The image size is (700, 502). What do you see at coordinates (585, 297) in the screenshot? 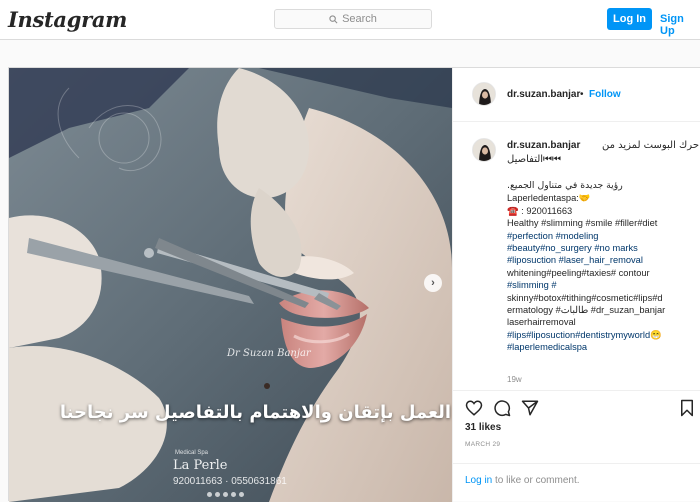
I see `caption-line: skinny#botox#tithing#cosmetic#lips#d` at bounding box center [585, 297].